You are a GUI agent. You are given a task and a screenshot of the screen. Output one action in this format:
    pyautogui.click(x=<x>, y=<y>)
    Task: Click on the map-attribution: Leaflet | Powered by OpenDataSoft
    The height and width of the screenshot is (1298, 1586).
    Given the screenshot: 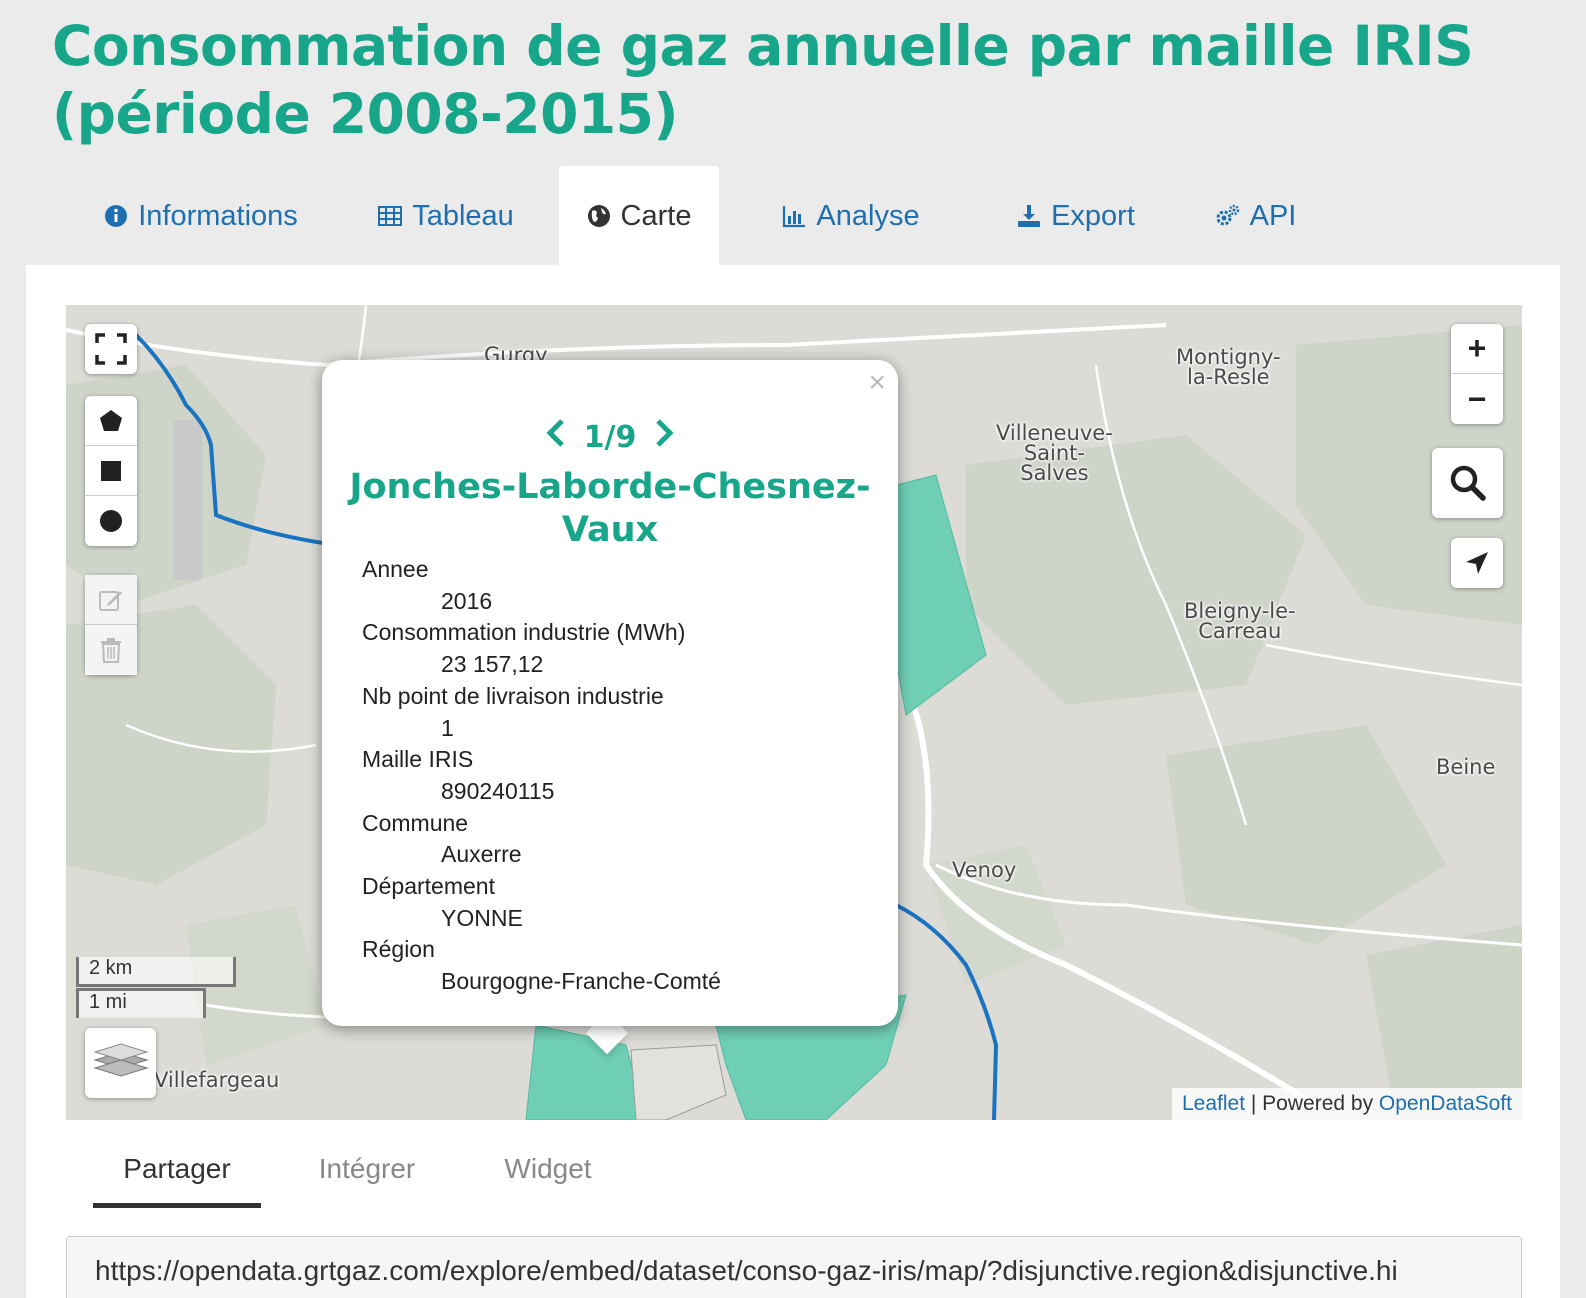 What is the action you would take?
    pyautogui.click(x=1346, y=1104)
    